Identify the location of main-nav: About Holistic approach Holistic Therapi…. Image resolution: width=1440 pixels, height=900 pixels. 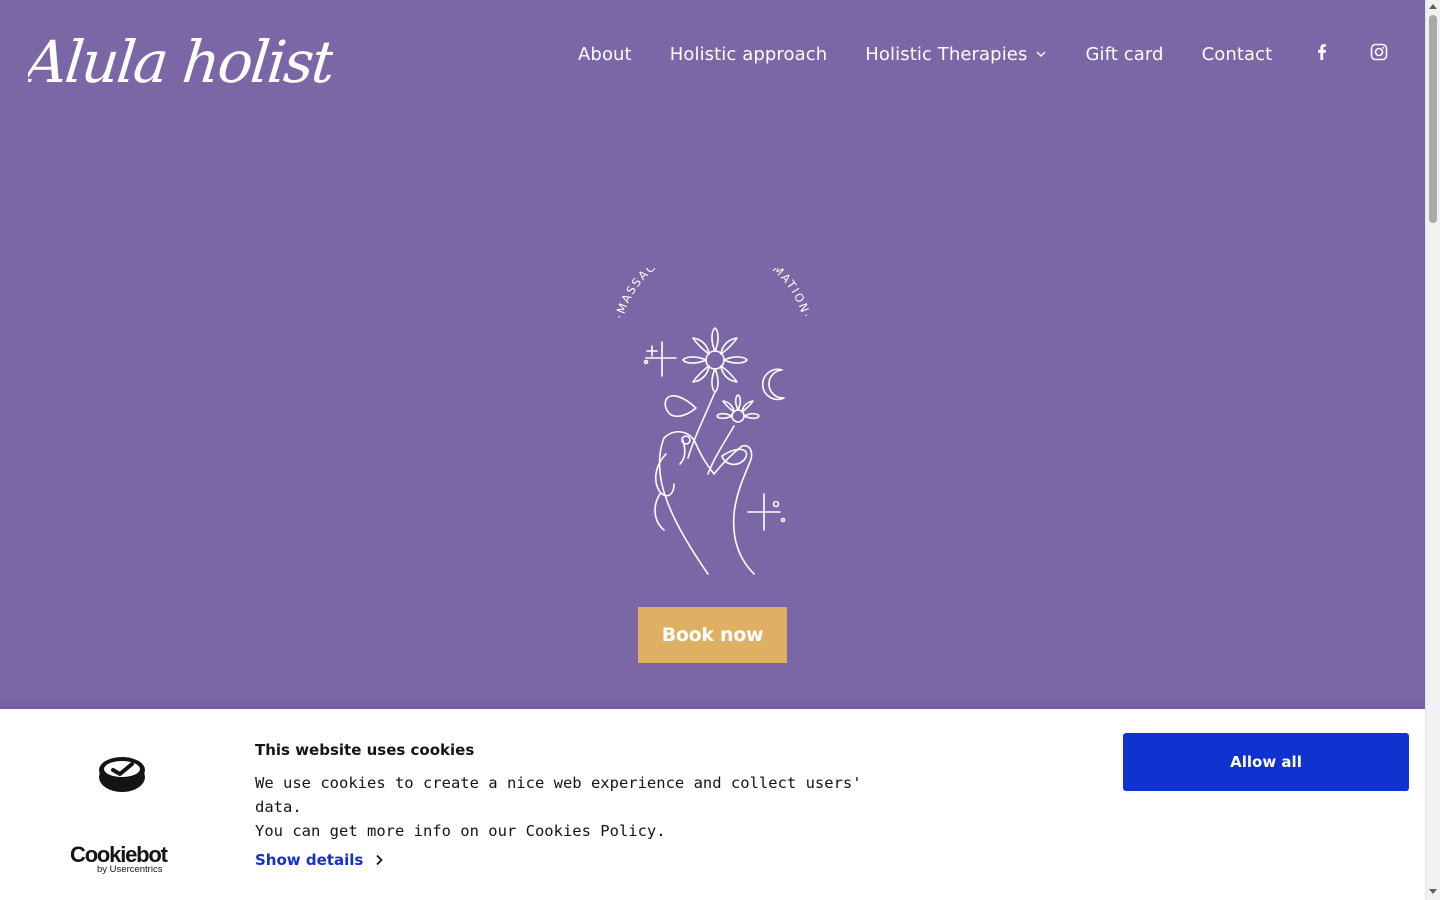
(944, 54).